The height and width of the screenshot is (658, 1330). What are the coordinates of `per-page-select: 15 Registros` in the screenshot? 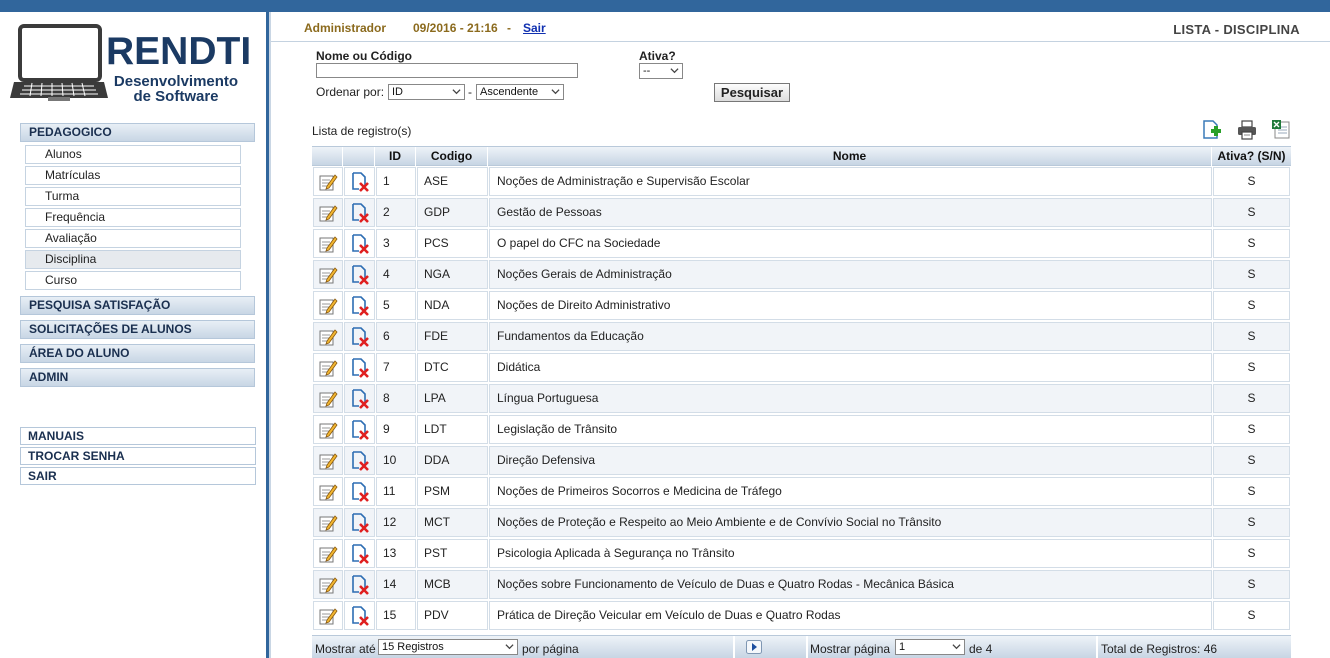 It's located at (448, 647).